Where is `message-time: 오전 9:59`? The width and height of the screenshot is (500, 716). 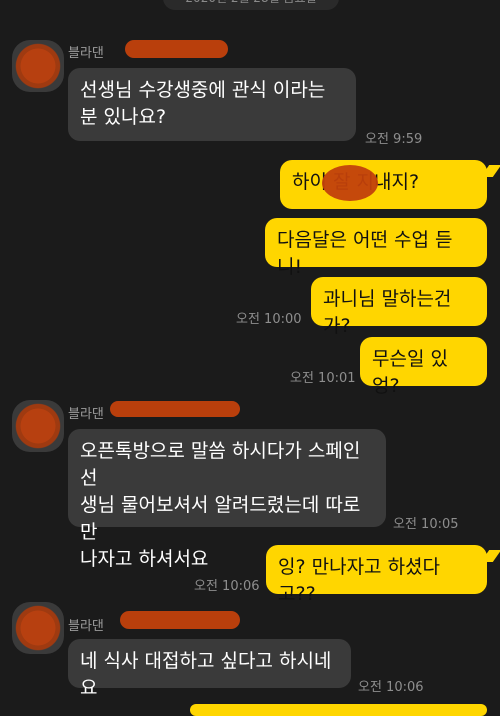 message-time: 오전 9:59 is located at coordinates (394, 139).